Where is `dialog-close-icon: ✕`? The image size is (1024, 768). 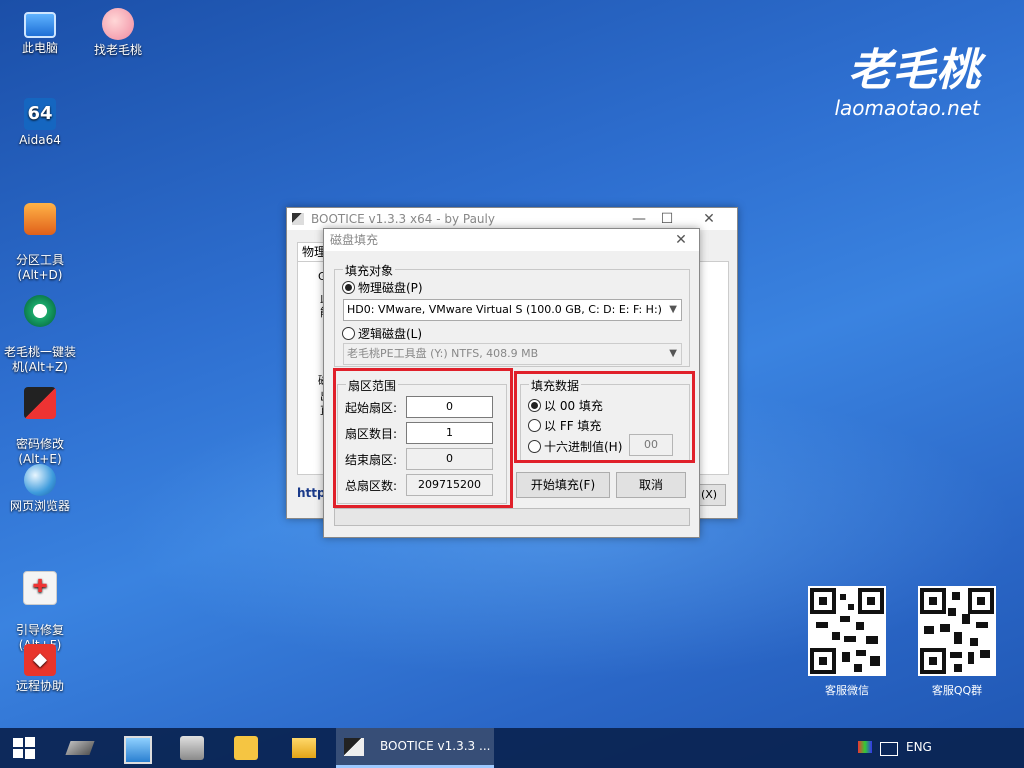
dialog-close-icon: ✕ is located at coordinates (681, 240).